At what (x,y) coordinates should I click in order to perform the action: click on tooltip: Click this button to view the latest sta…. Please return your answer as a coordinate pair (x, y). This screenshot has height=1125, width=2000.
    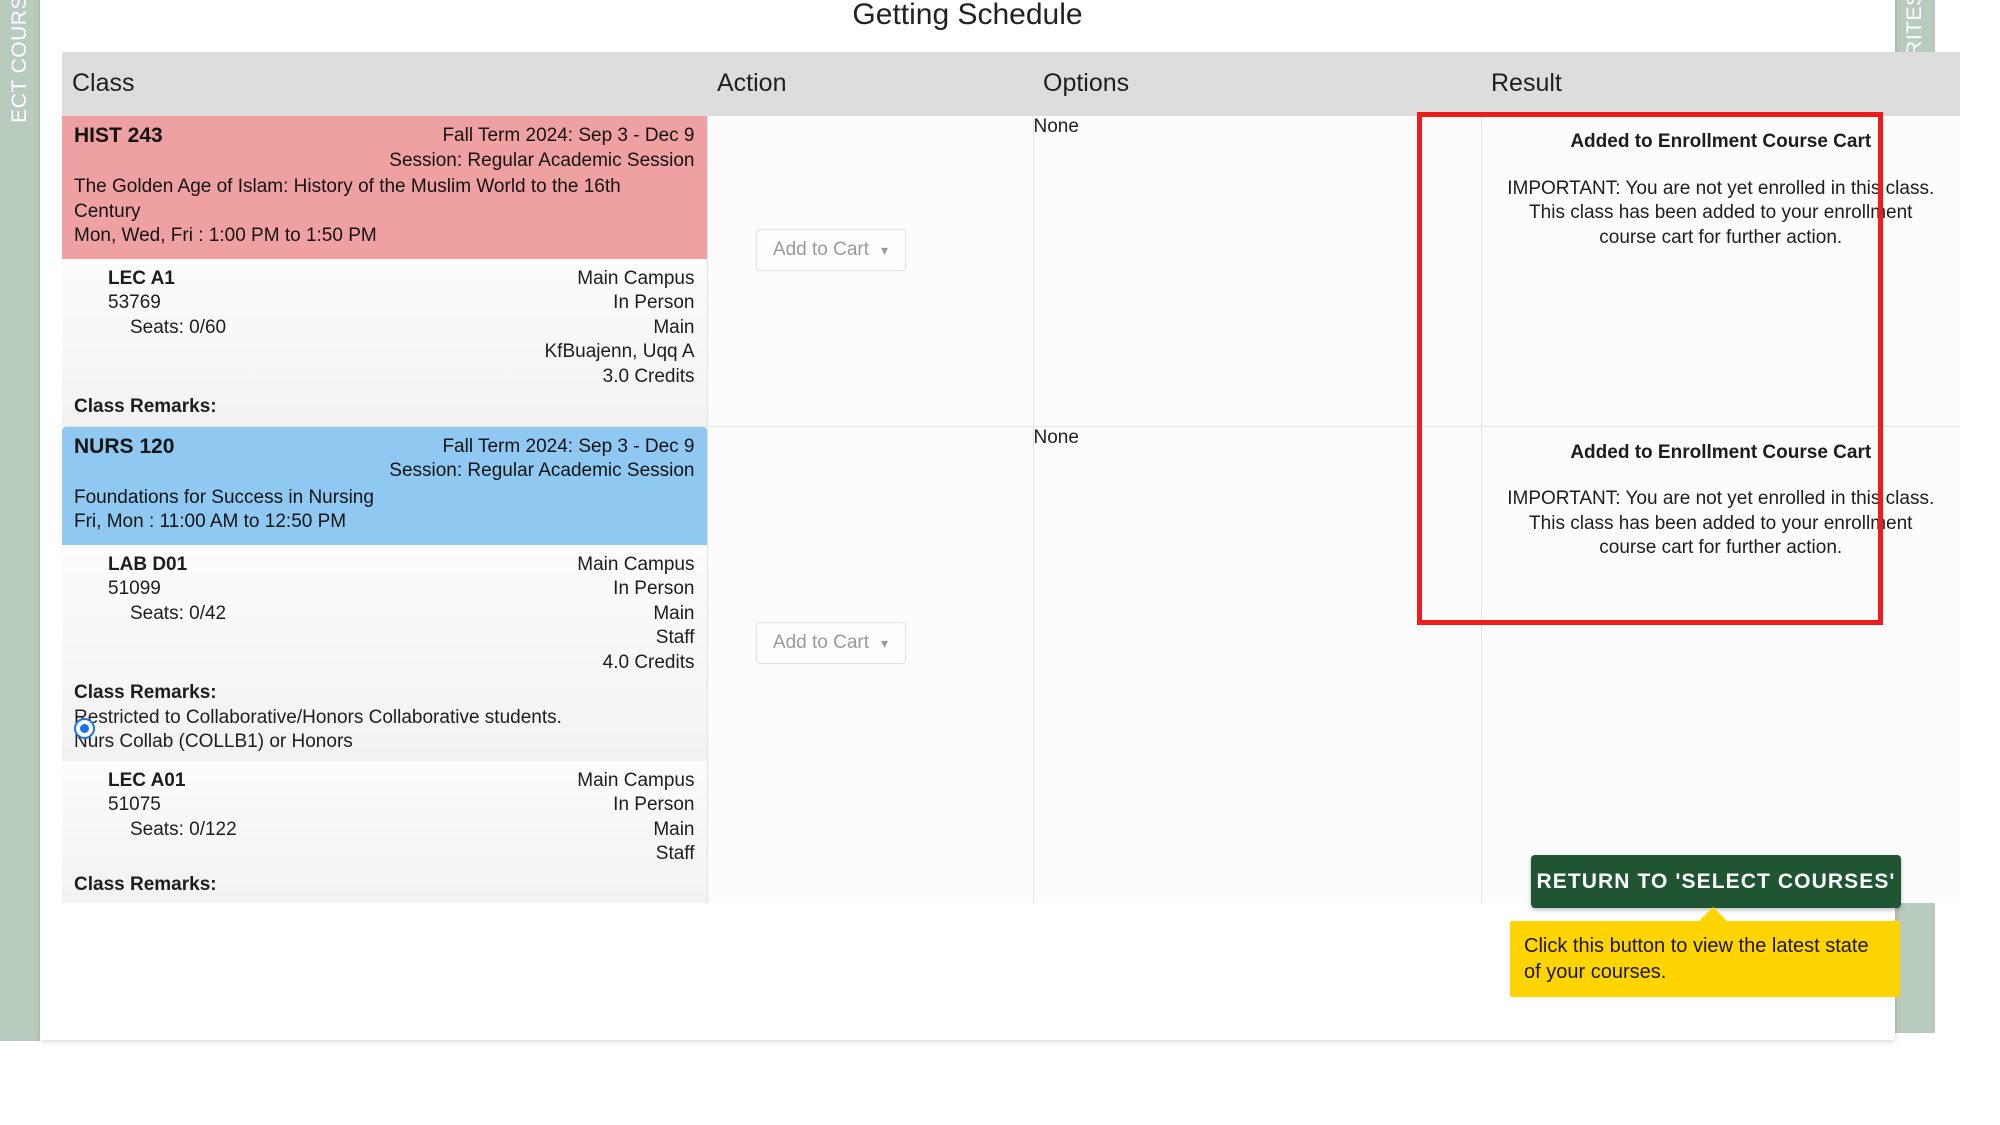
    Looking at the image, I should click on (1705, 959).